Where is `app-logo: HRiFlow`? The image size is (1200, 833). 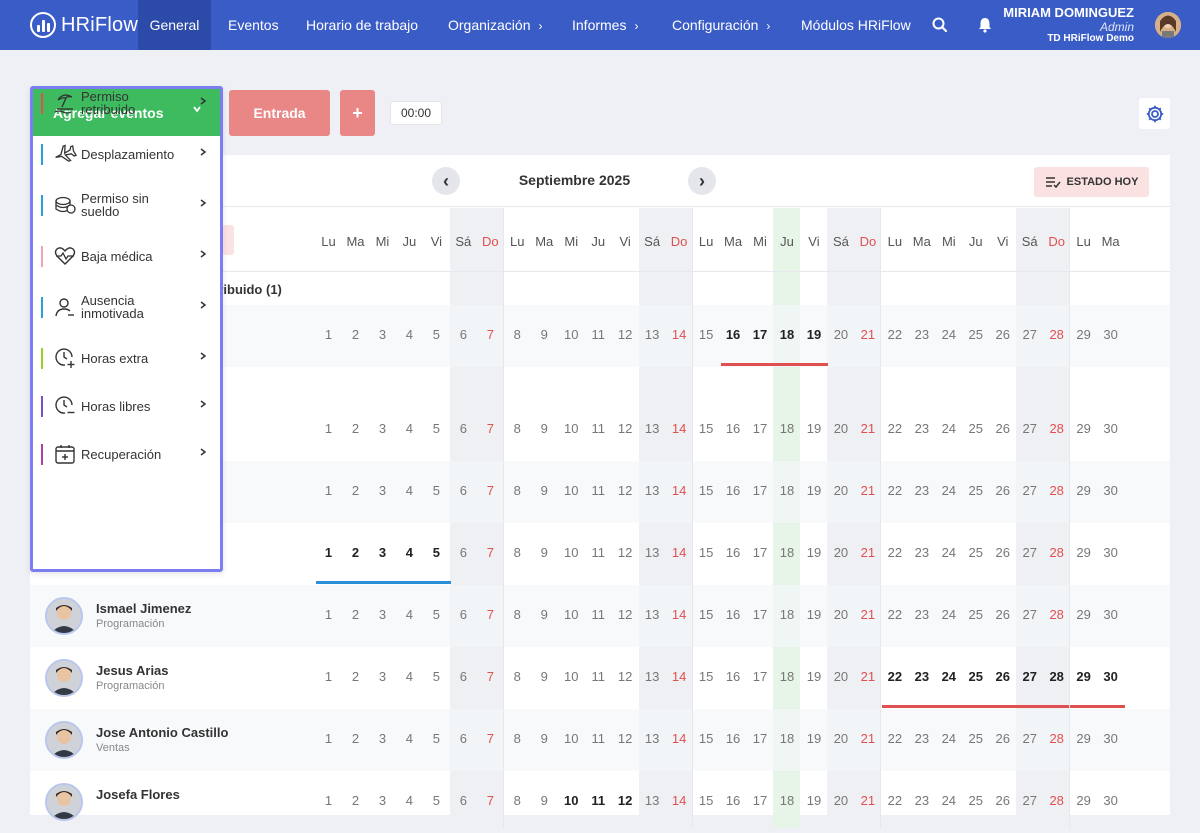 app-logo: HRiFlow is located at coordinates (84, 25).